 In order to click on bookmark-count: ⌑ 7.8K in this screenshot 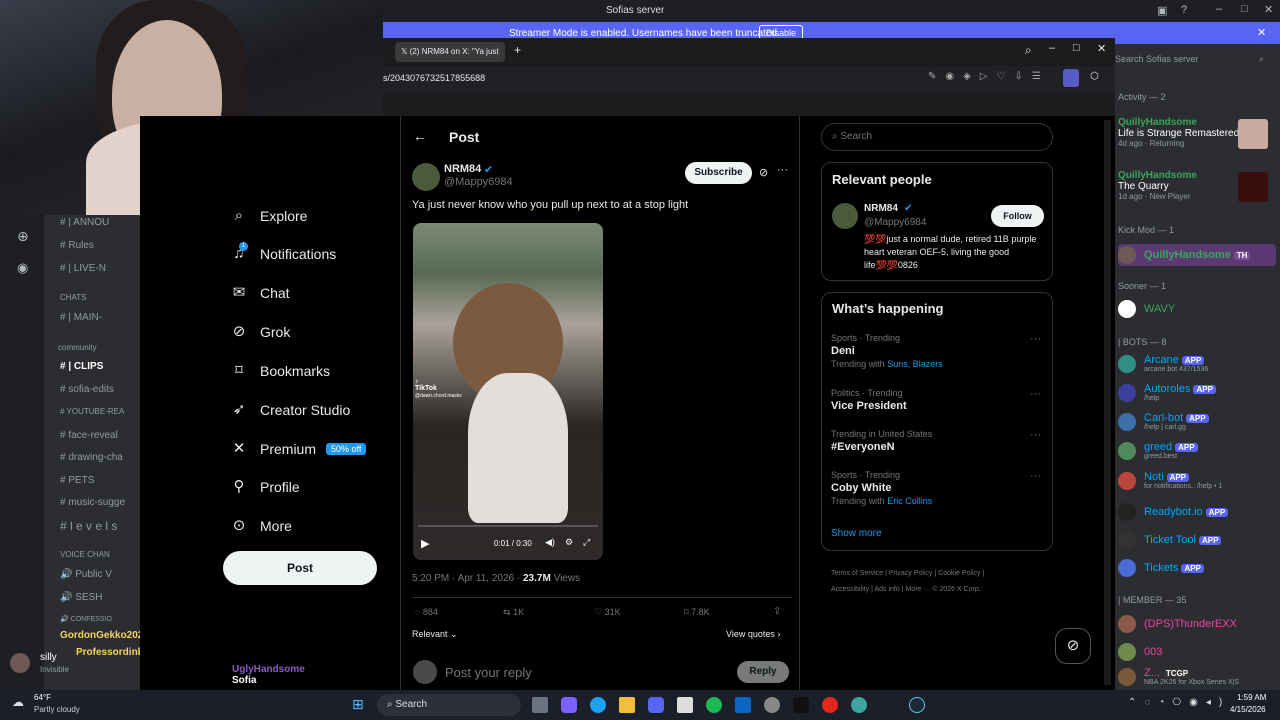, I will do `click(697, 612)`.